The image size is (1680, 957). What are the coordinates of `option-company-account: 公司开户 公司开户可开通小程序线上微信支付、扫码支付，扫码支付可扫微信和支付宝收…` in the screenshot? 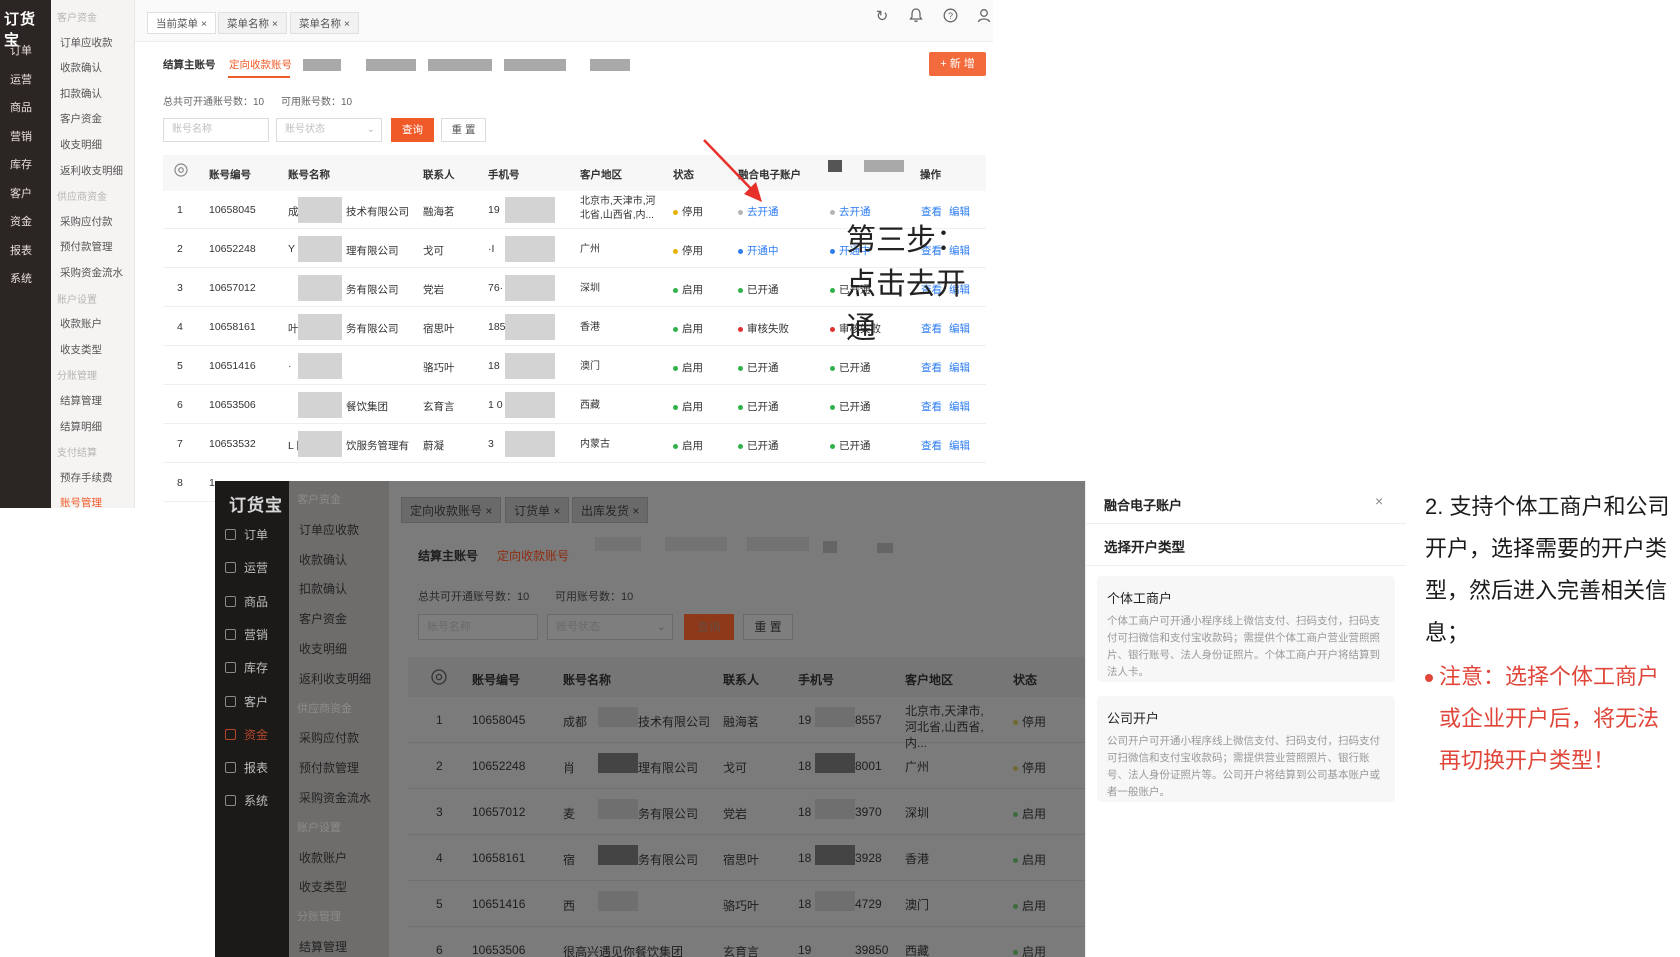 It's located at (1246, 749).